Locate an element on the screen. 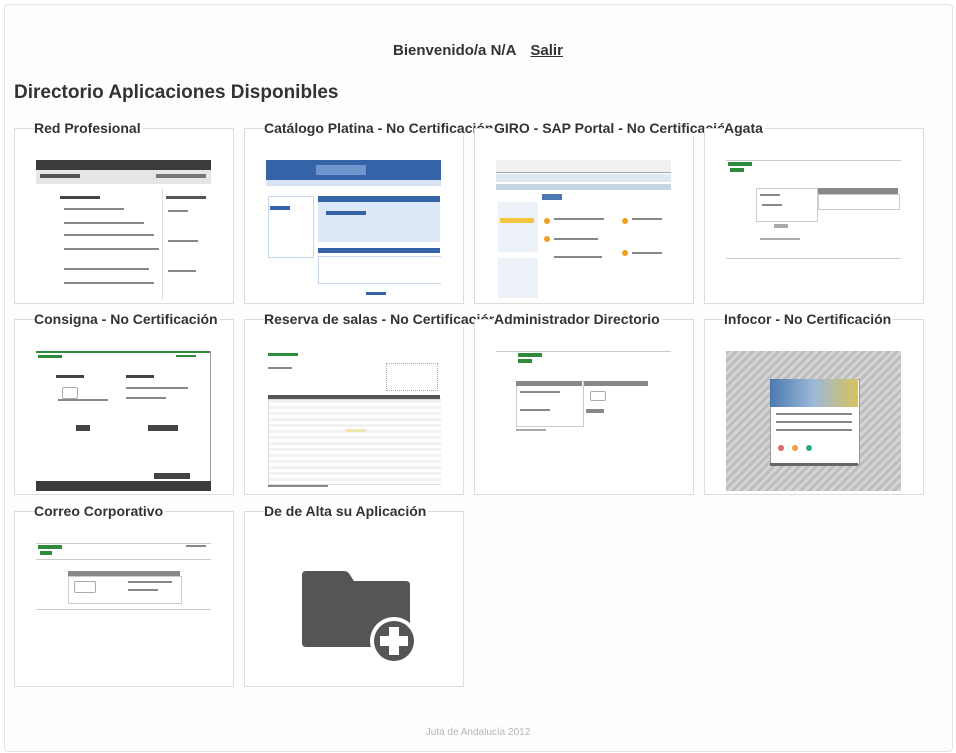  app-tile-add-application: De de Alta su Aplicación is located at coordinates (354, 595).